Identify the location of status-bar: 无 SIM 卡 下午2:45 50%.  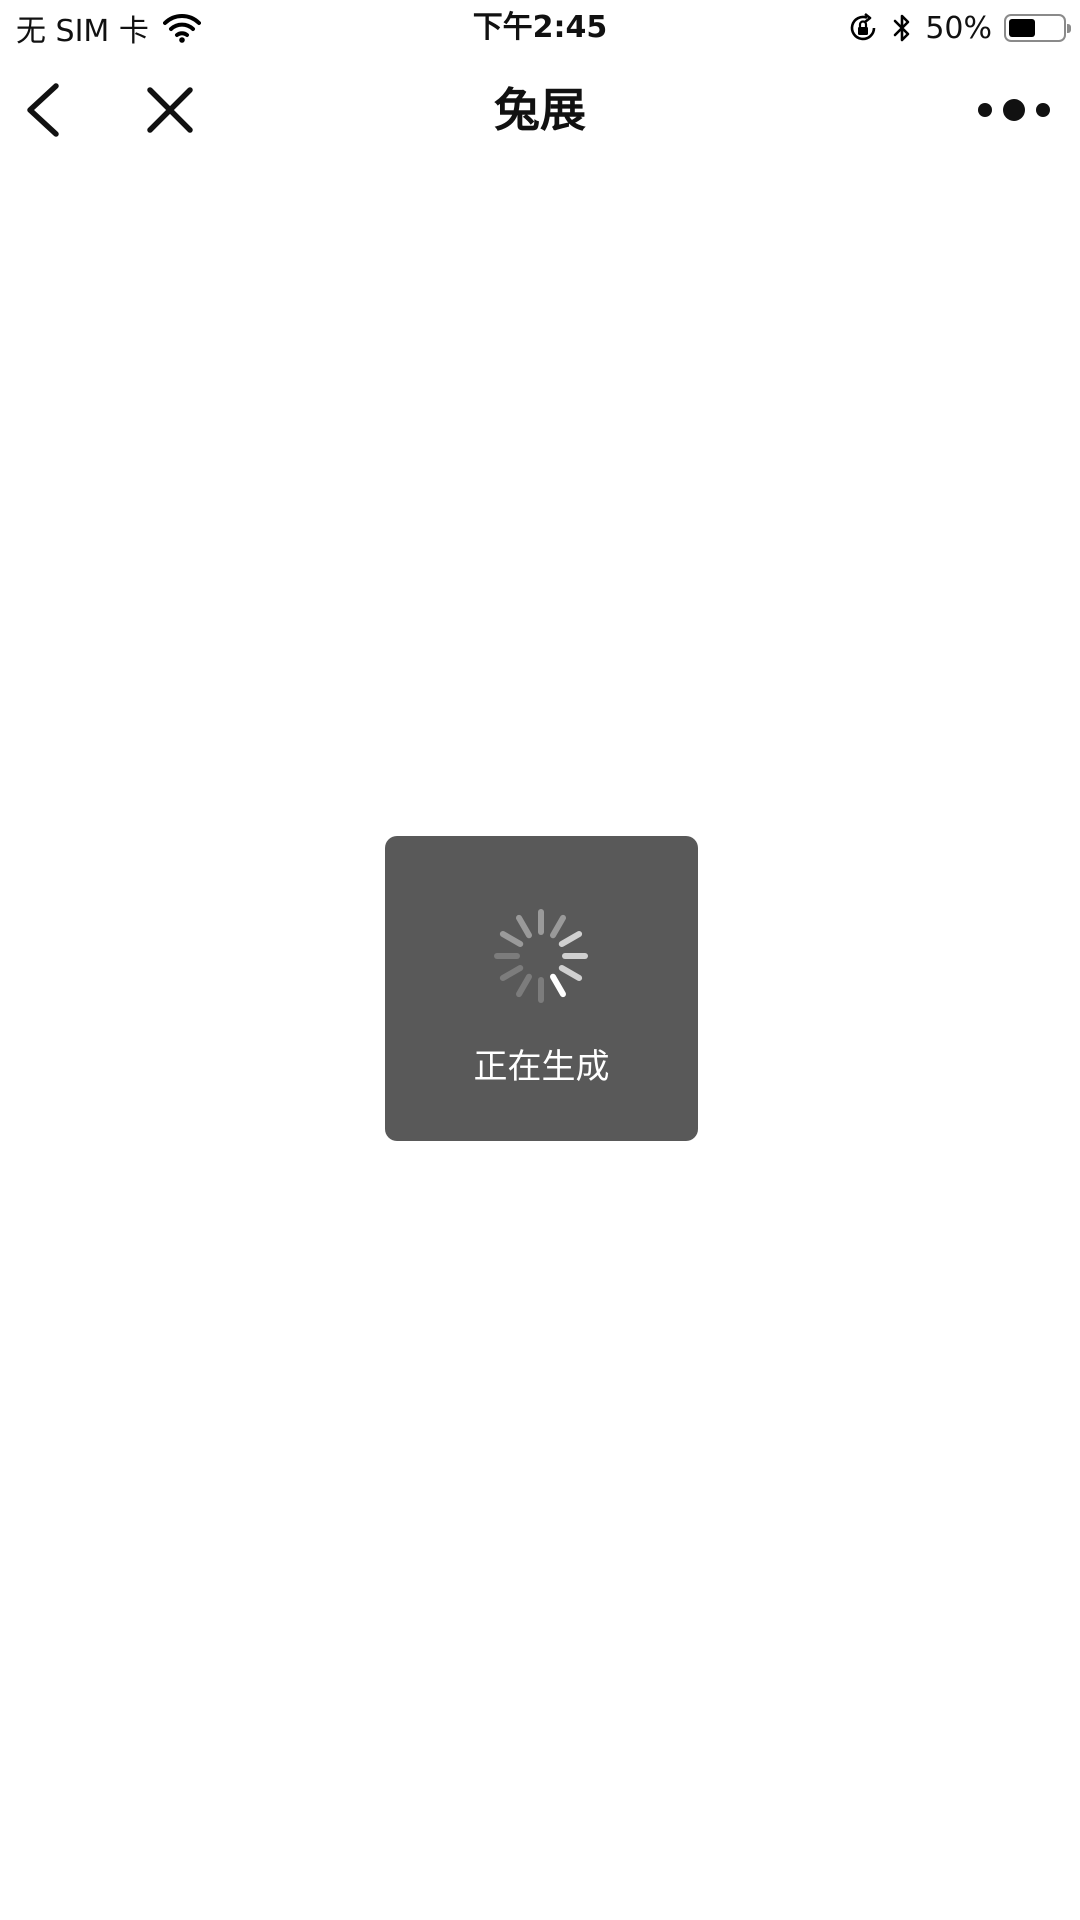
(540, 28).